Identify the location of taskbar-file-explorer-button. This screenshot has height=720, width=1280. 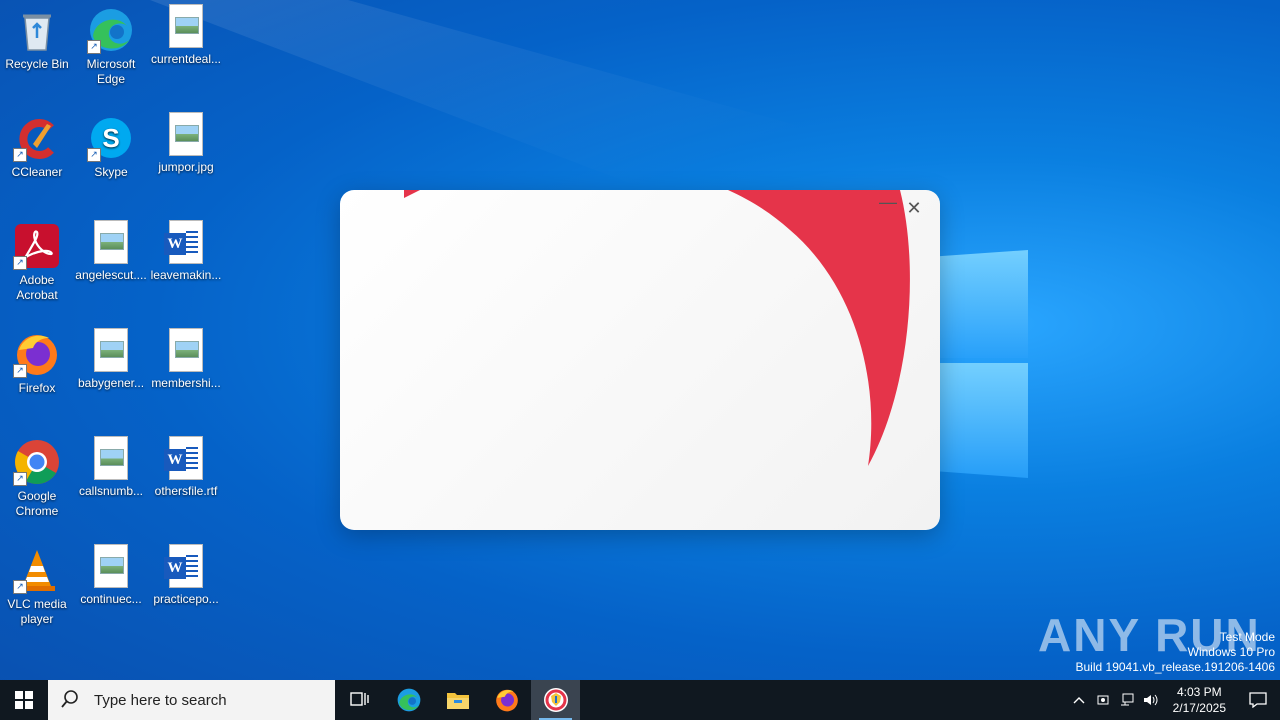
(457, 700).